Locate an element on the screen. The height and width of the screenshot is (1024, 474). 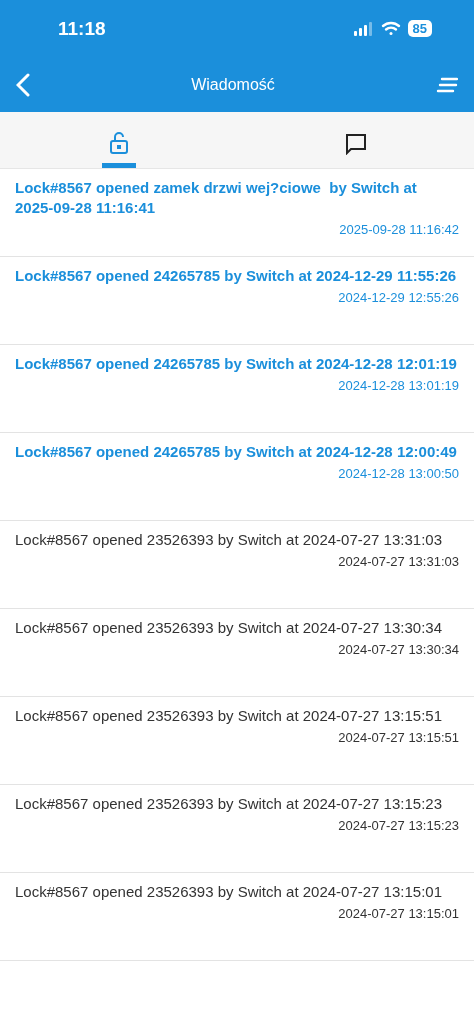
message-time: 2024-07-27 13:31:03 is located at coordinates (398, 561).